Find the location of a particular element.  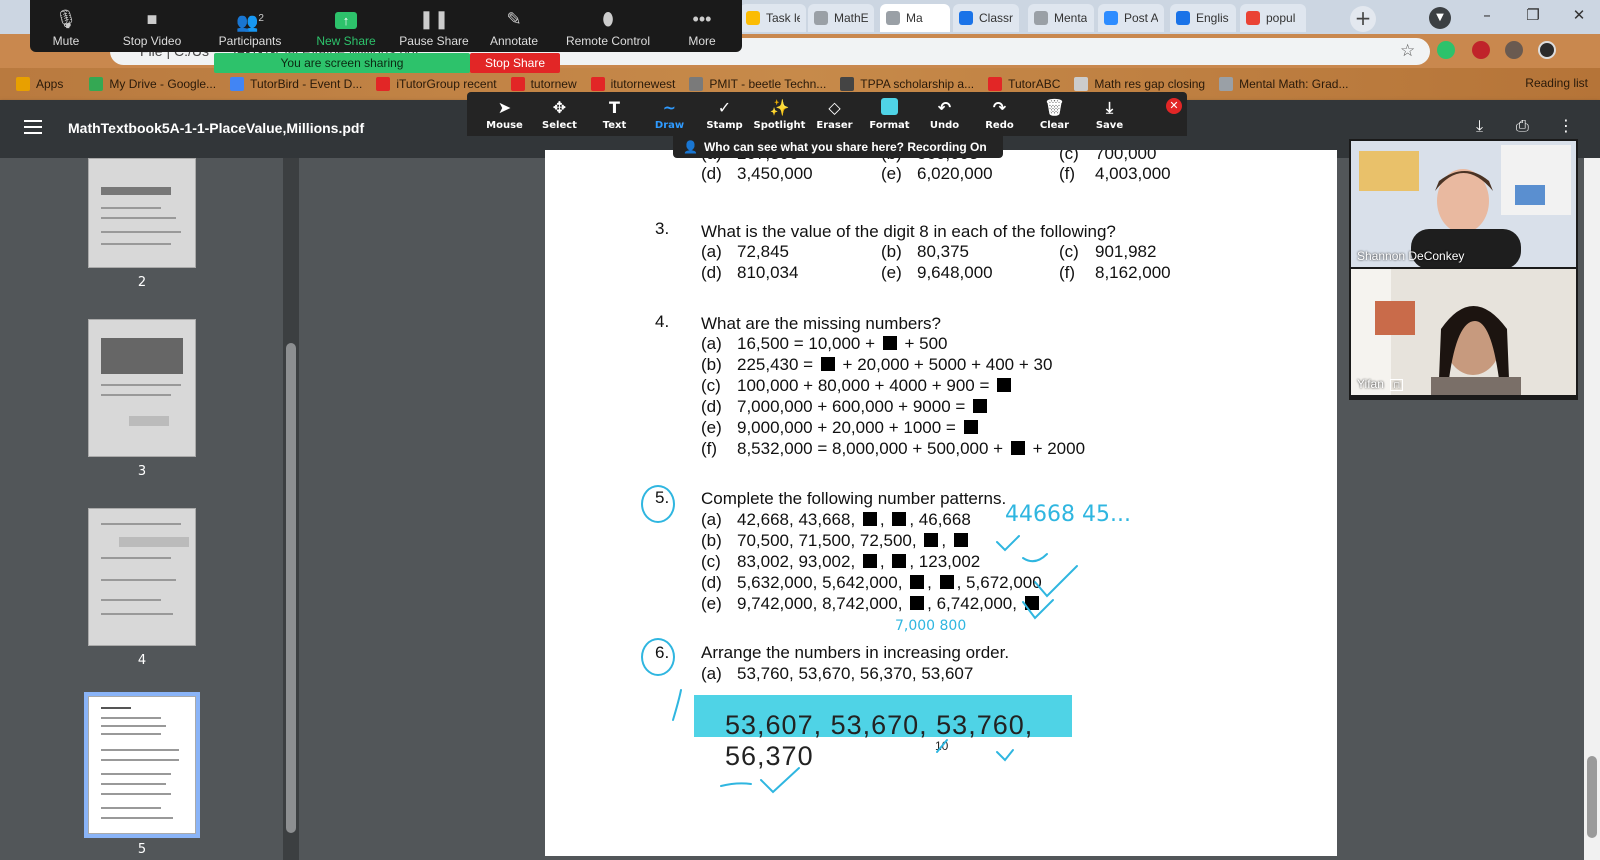

people-icon: 👤 is located at coordinates (690, 147).